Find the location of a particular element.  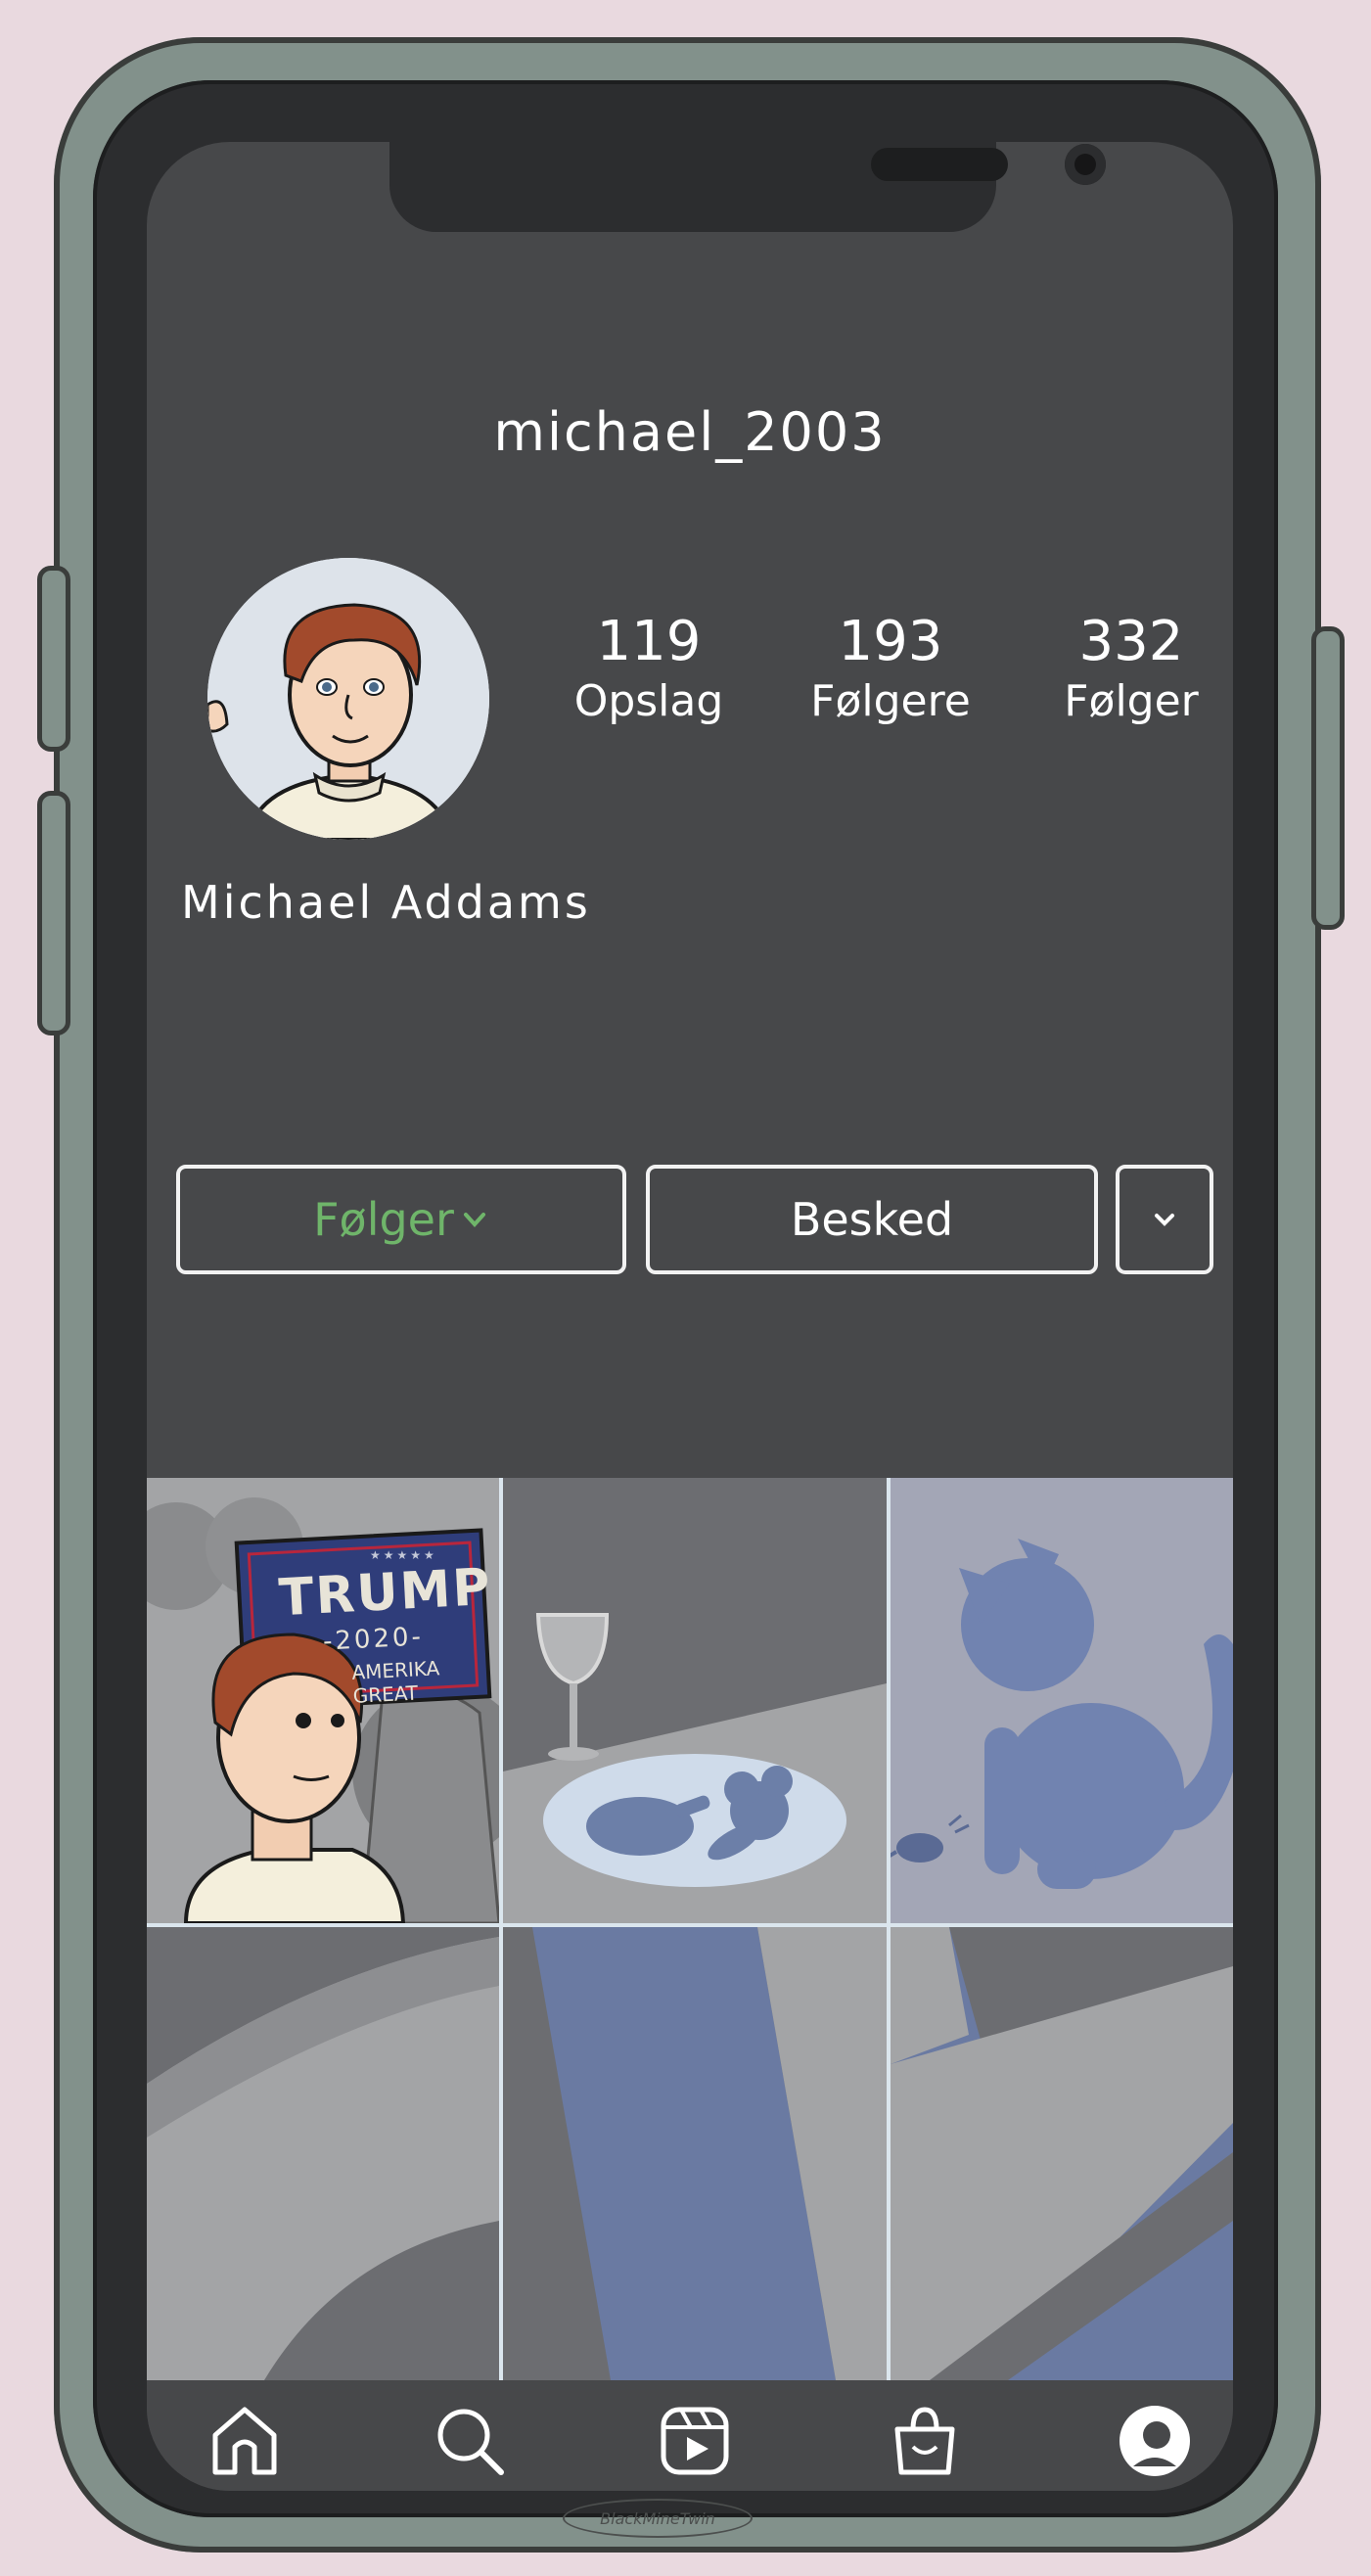

artist-watermark: BlackMineTwin is located at coordinates (658, 2519).